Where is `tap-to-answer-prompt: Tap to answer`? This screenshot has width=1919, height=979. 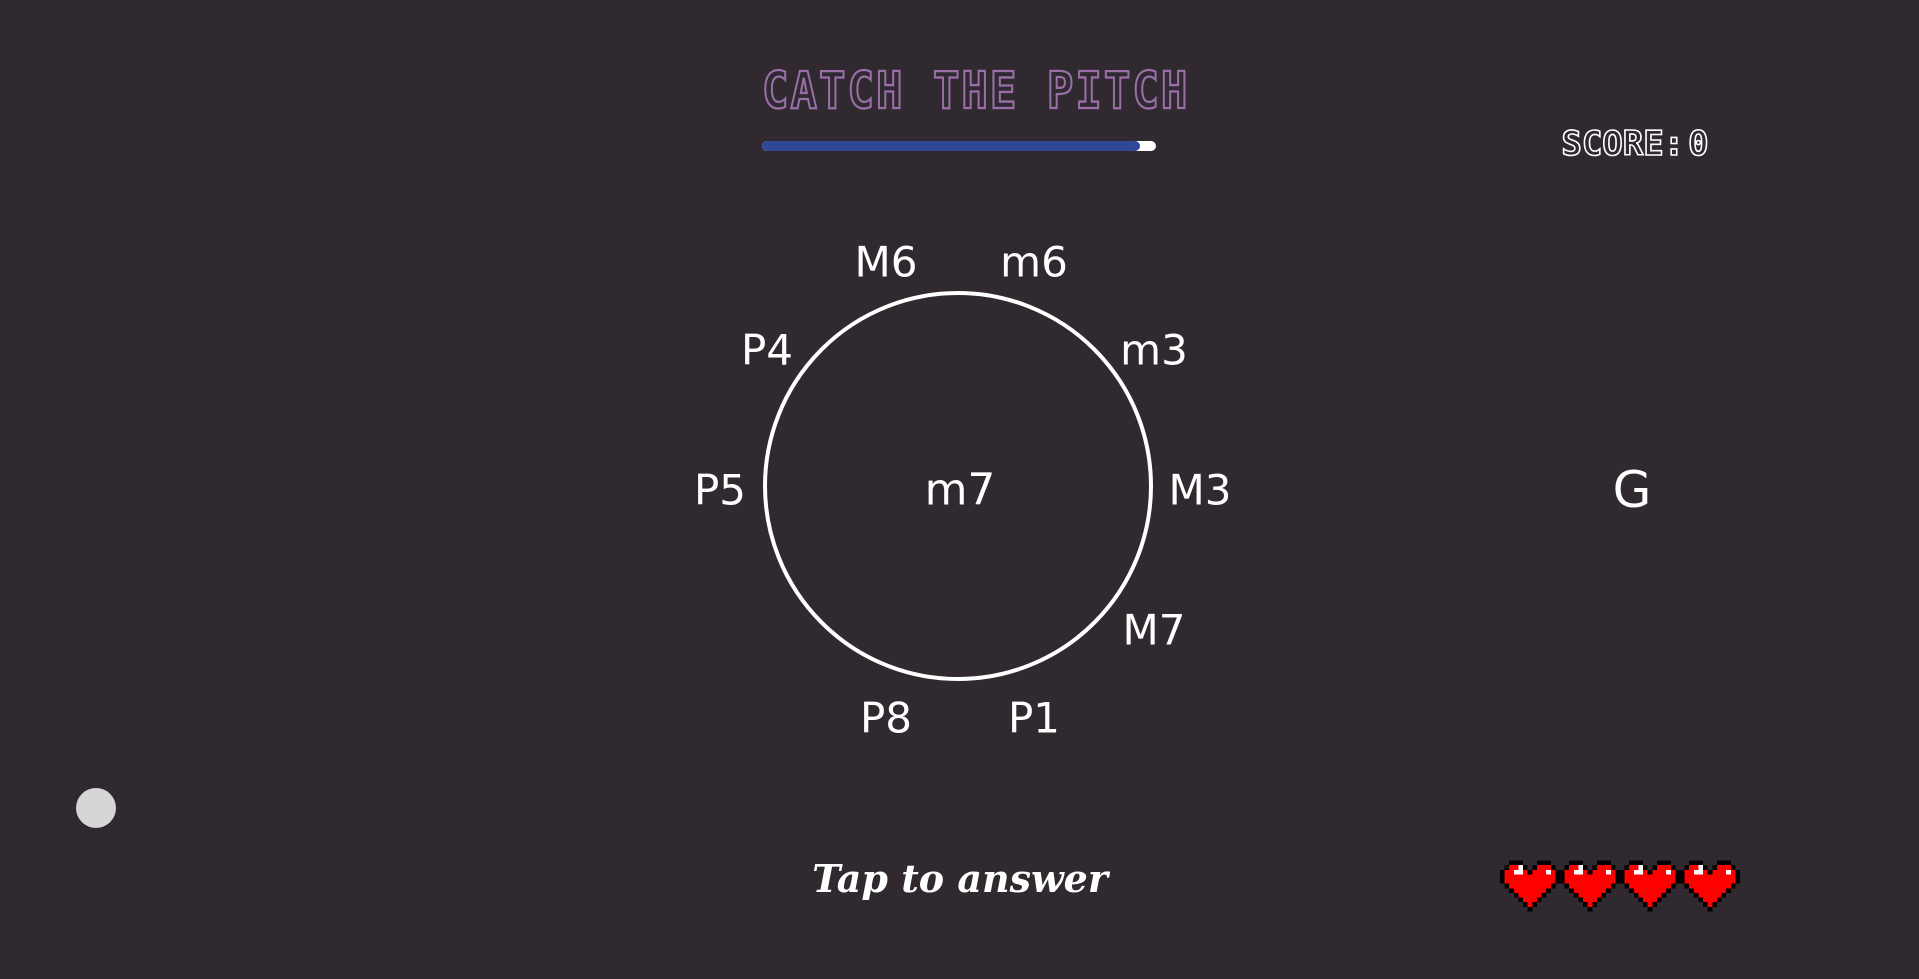 tap-to-answer-prompt: Tap to answer is located at coordinates (960, 878).